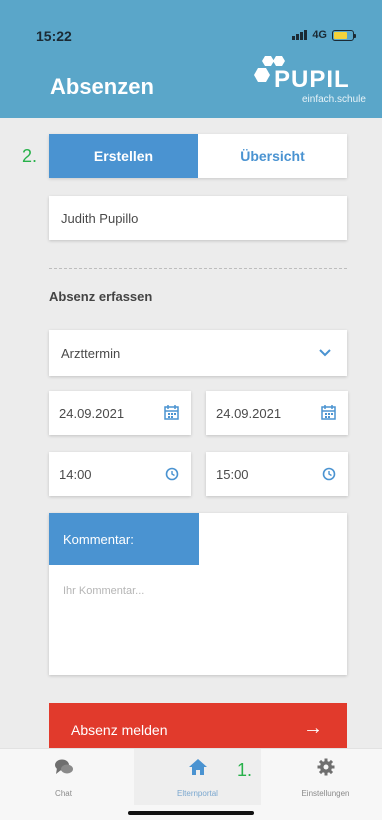 This screenshot has height=820, width=382. What do you see at coordinates (119, 730) in the screenshot?
I see `submit-label: Absenz melden` at bounding box center [119, 730].